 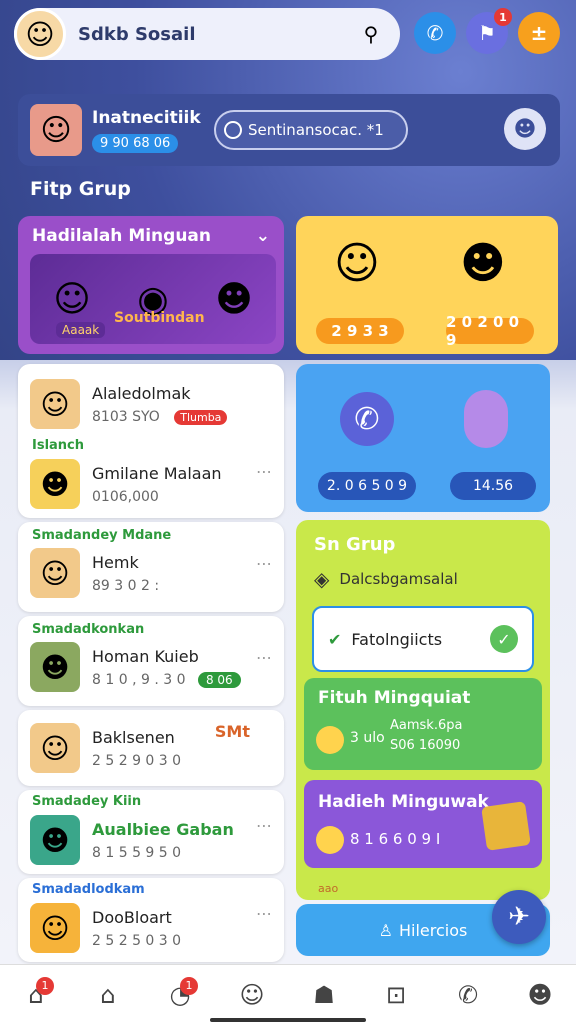 What do you see at coordinates (201, 417) in the screenshot?
I see `status-badge: Tlumba` at bounding box center [201, 417].